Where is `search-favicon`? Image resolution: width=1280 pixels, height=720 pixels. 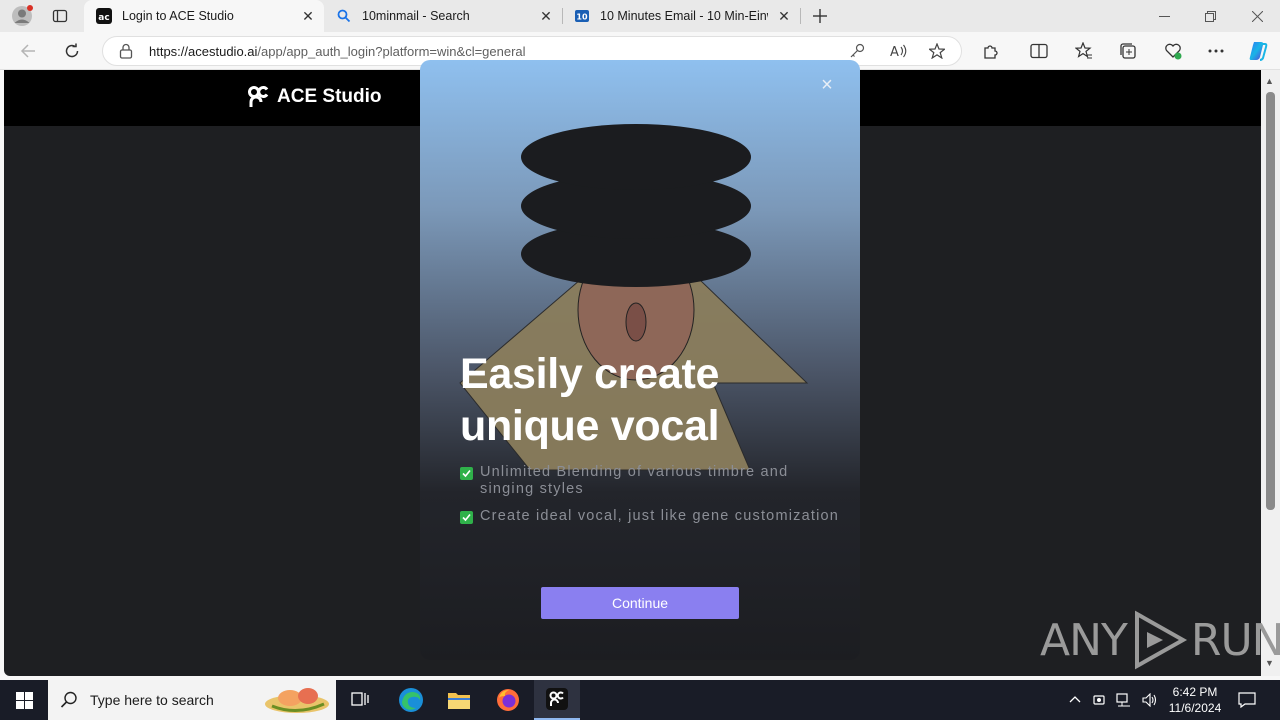 search-favicon is located at coordinates (344, 16).